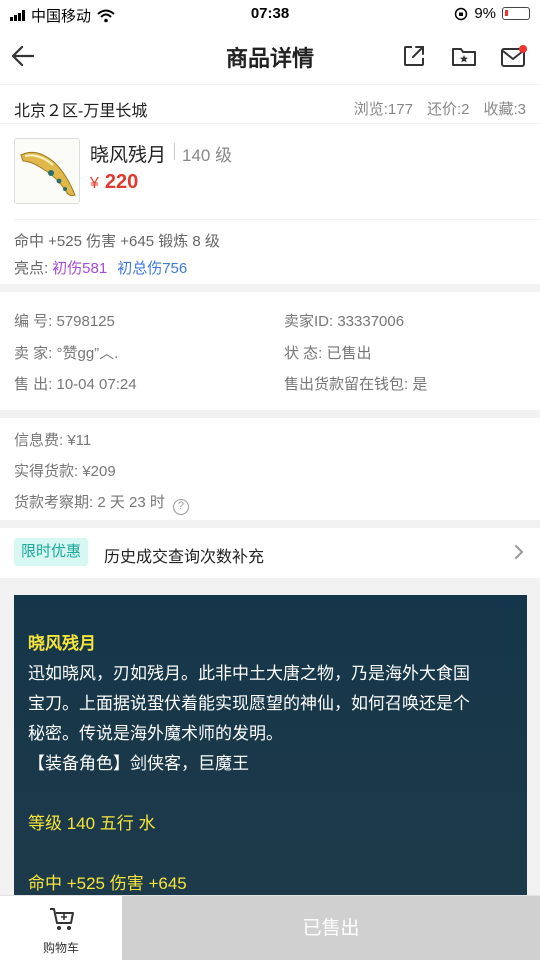  Describe the element at coordinates (331, 928) in the screenshot. I see `sold-out-button: 已售出` at that location.